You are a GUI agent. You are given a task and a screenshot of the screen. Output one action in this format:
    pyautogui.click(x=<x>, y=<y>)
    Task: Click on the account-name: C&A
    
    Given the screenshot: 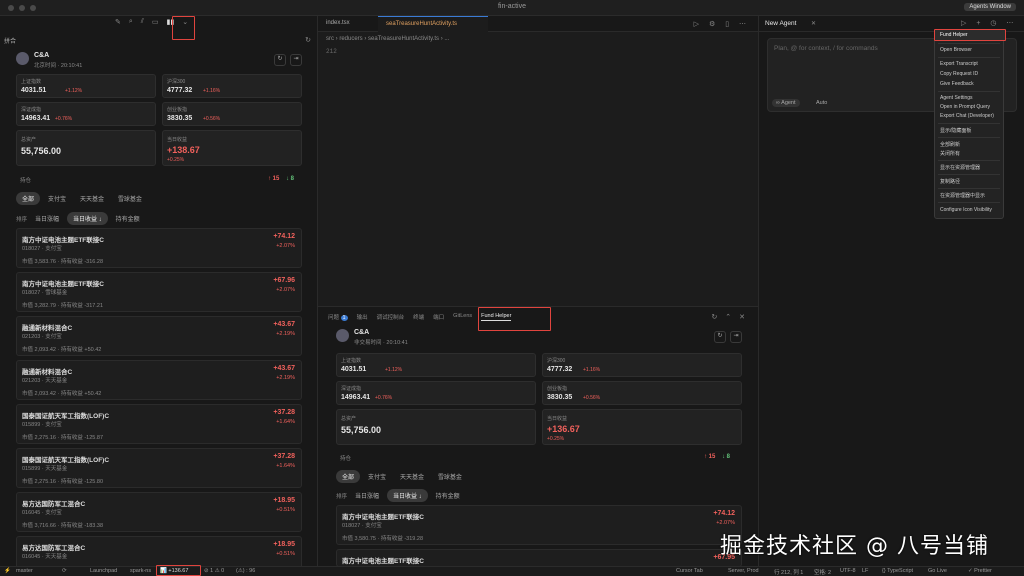 What is the action you would take?
    pyautogui.click(x=362, y=332)
    